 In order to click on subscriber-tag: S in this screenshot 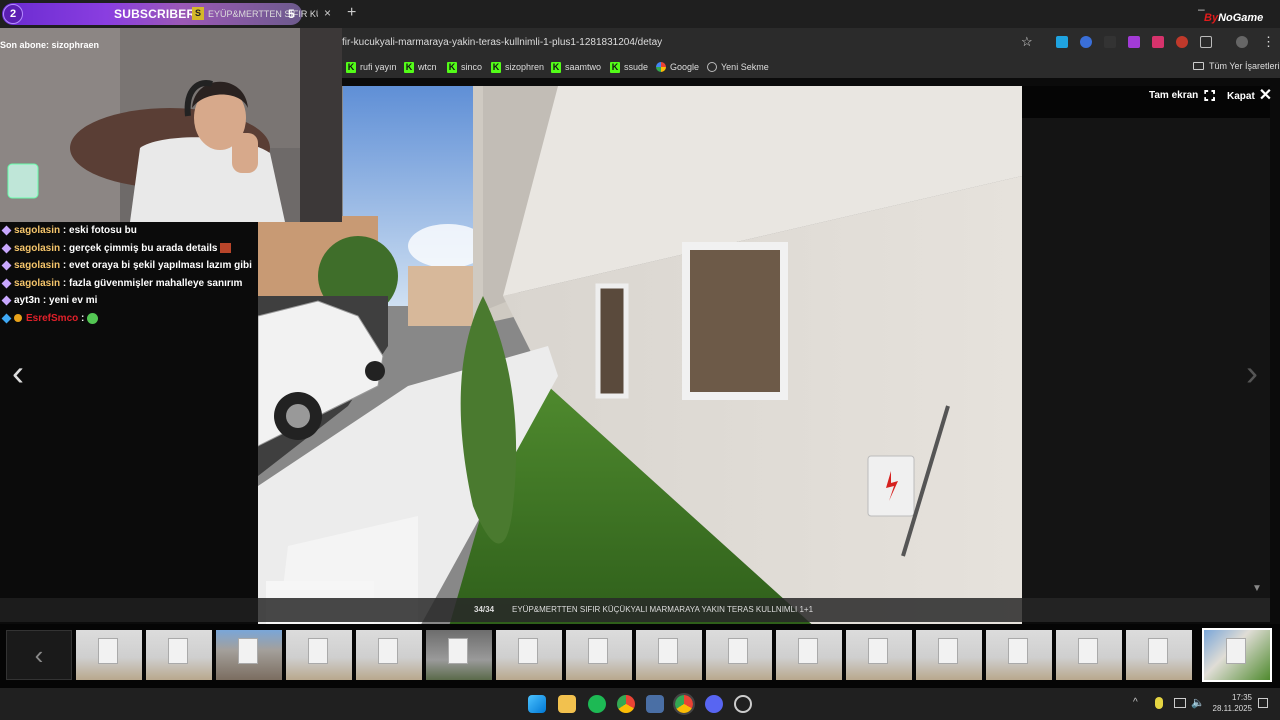, I will do `click(198, 13)`.